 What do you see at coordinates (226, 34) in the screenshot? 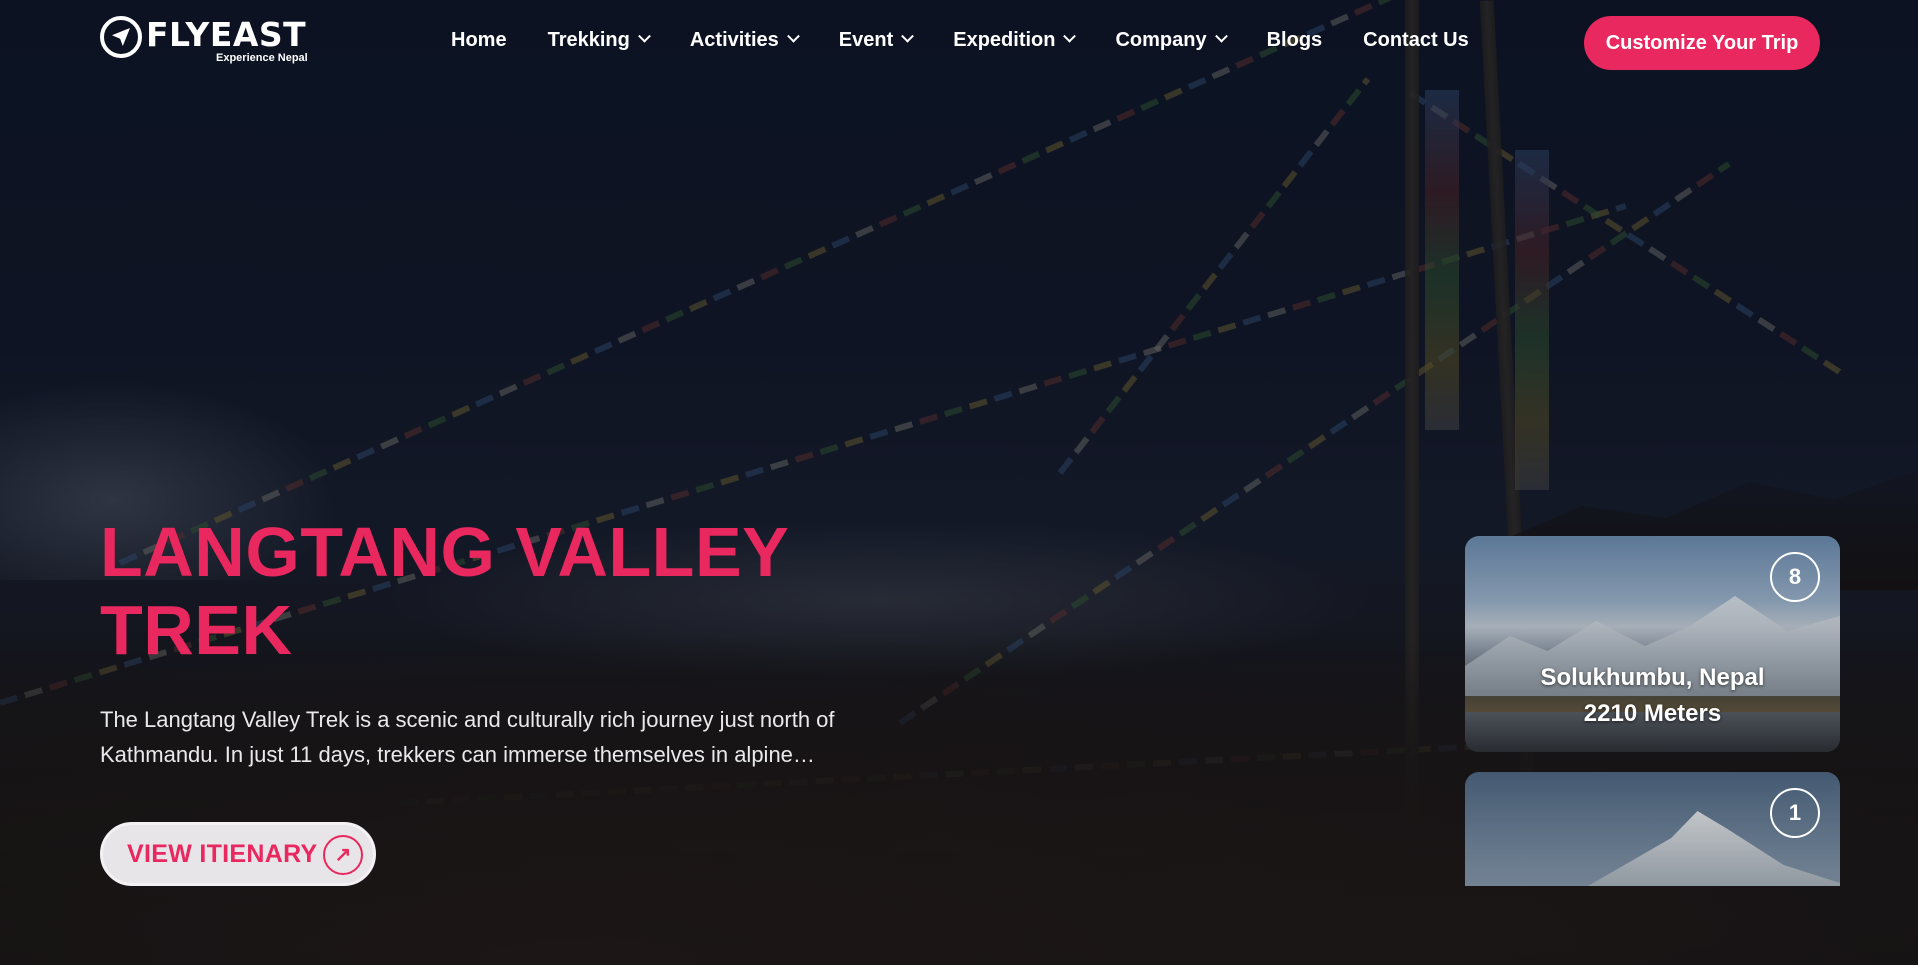
I see `logo-wordmark: FLYEAST` at bounding box center [226, 34].